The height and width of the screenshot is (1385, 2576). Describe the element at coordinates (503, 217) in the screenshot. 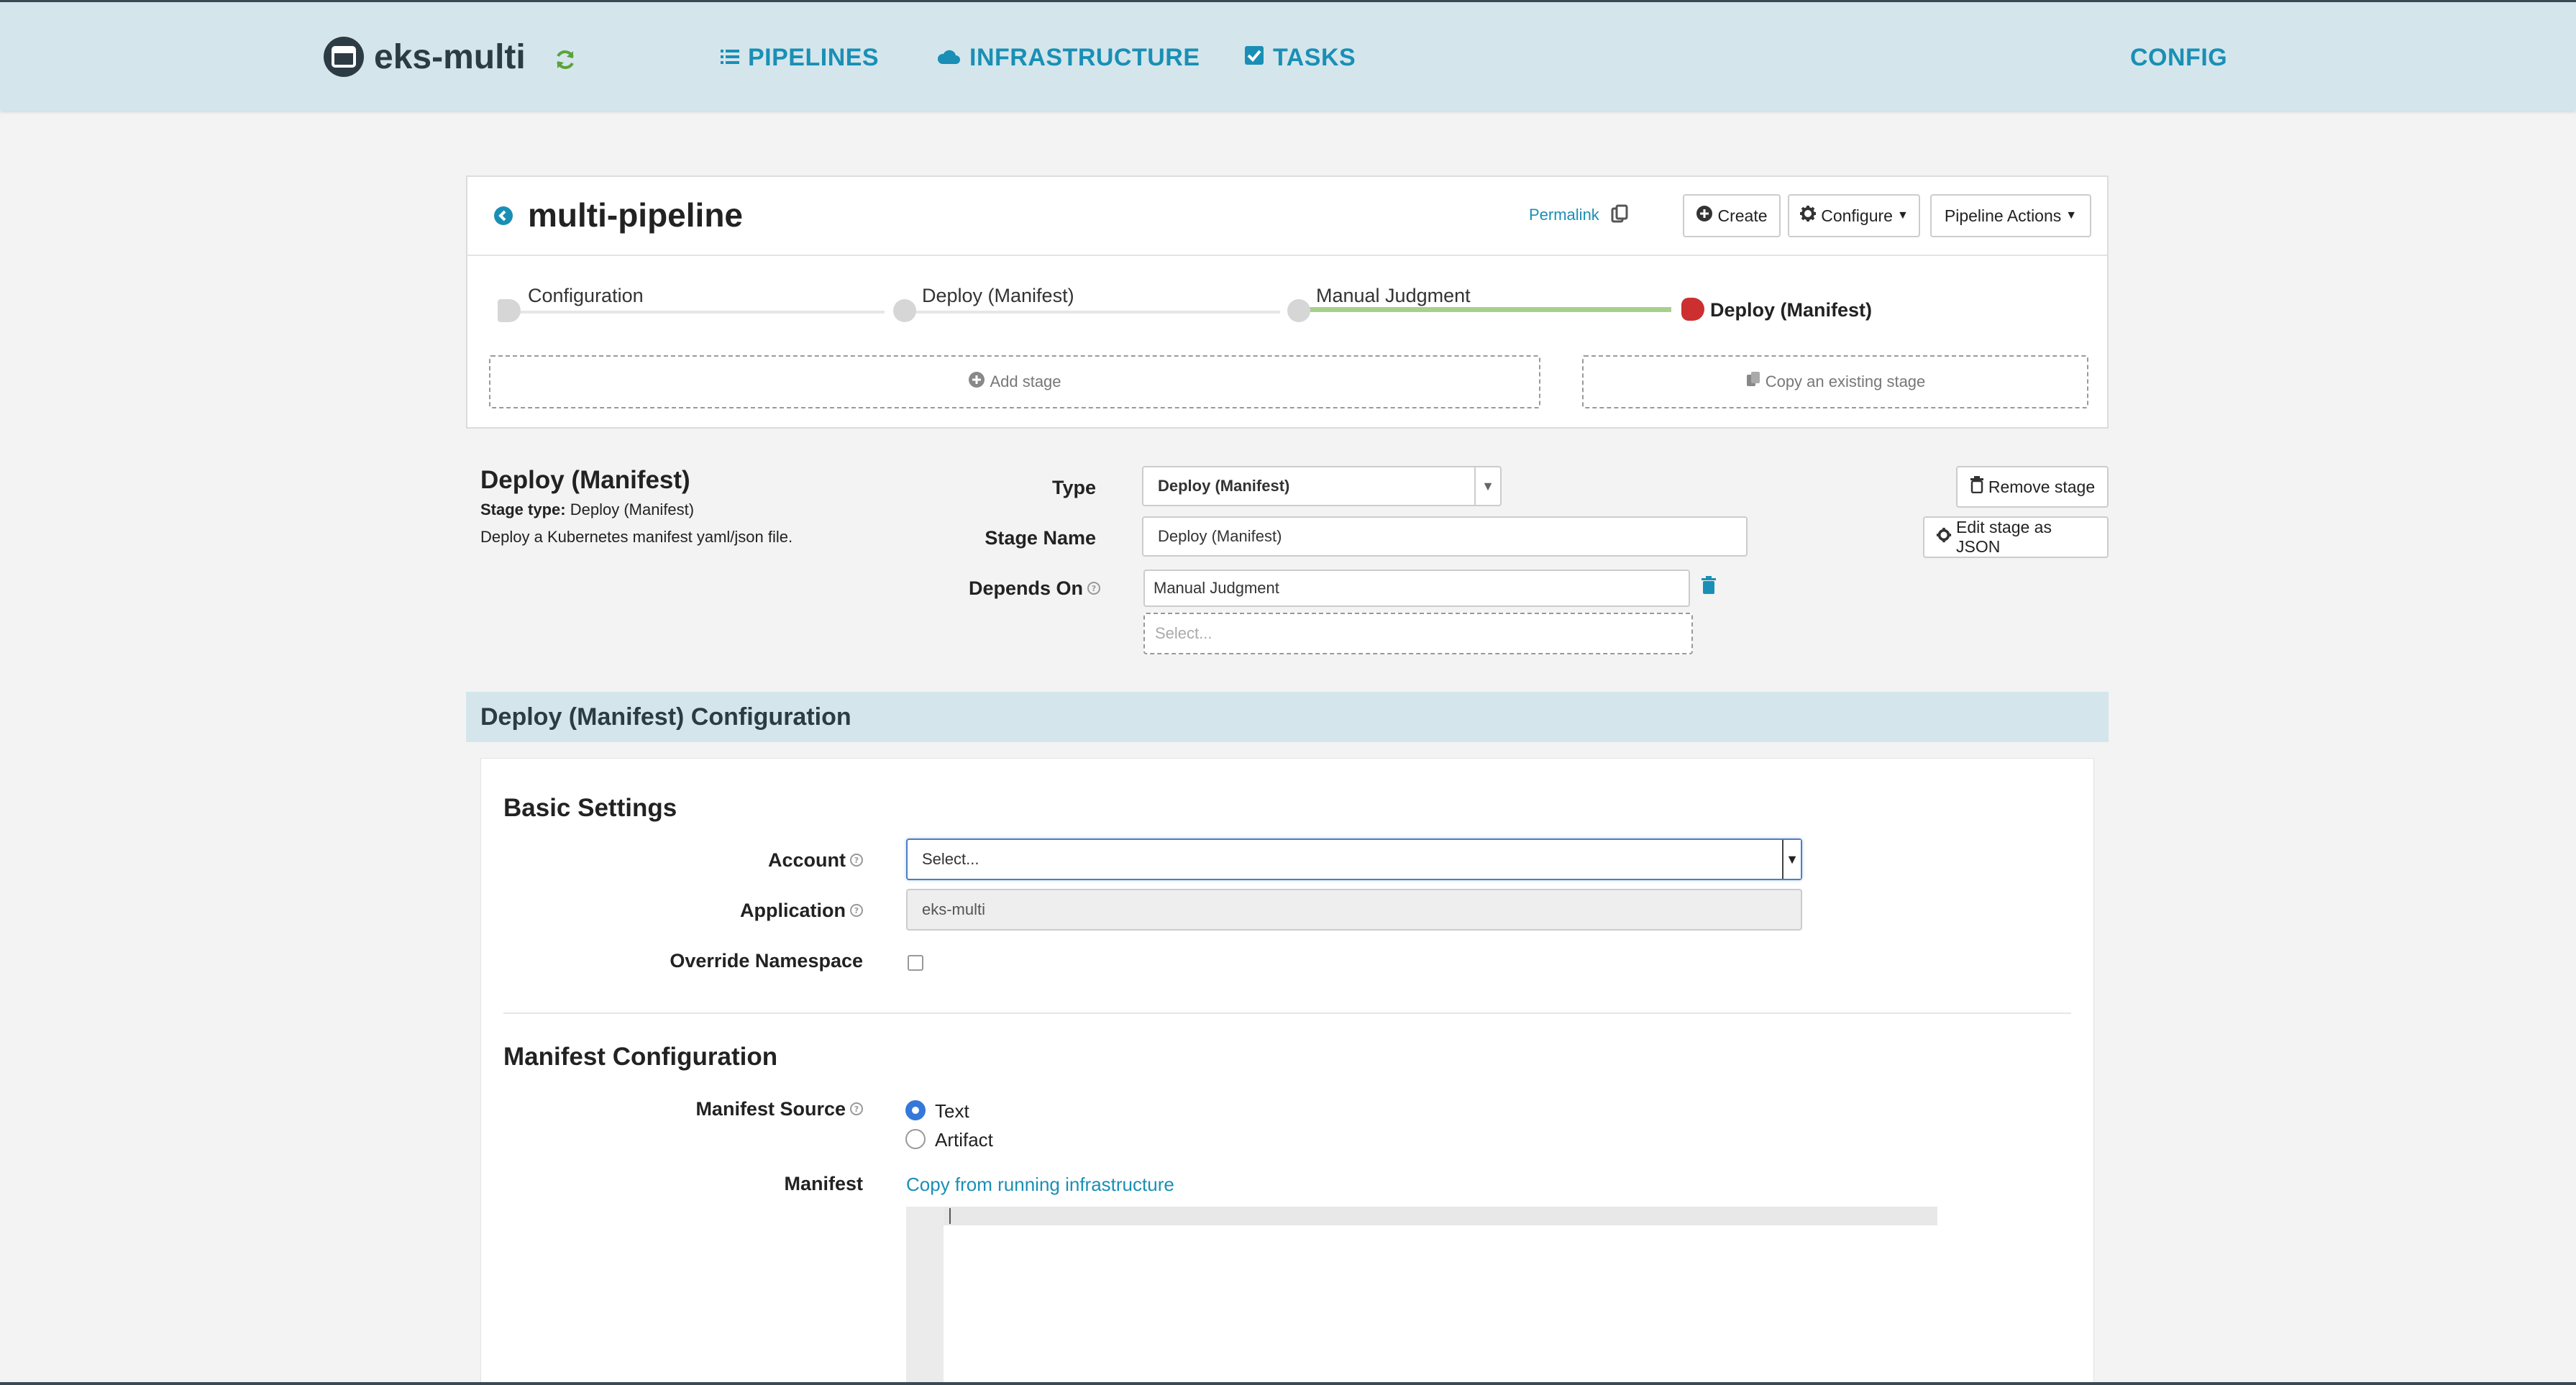

I see `arrow-left-circle-icon` at that location.